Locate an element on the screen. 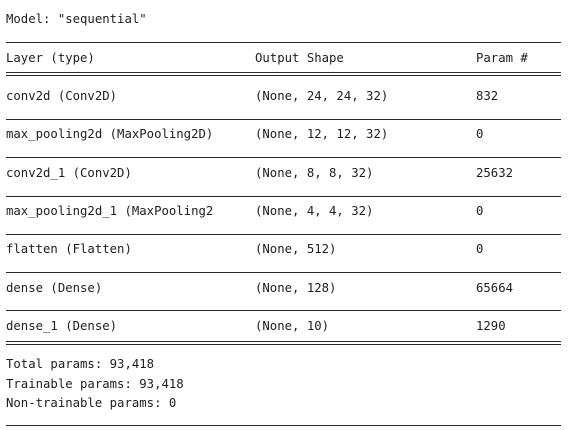 This screenshot has width=579, height=430. layer-output-shape: (None, 4, 4, 32) is located at coordinates (314, 211).